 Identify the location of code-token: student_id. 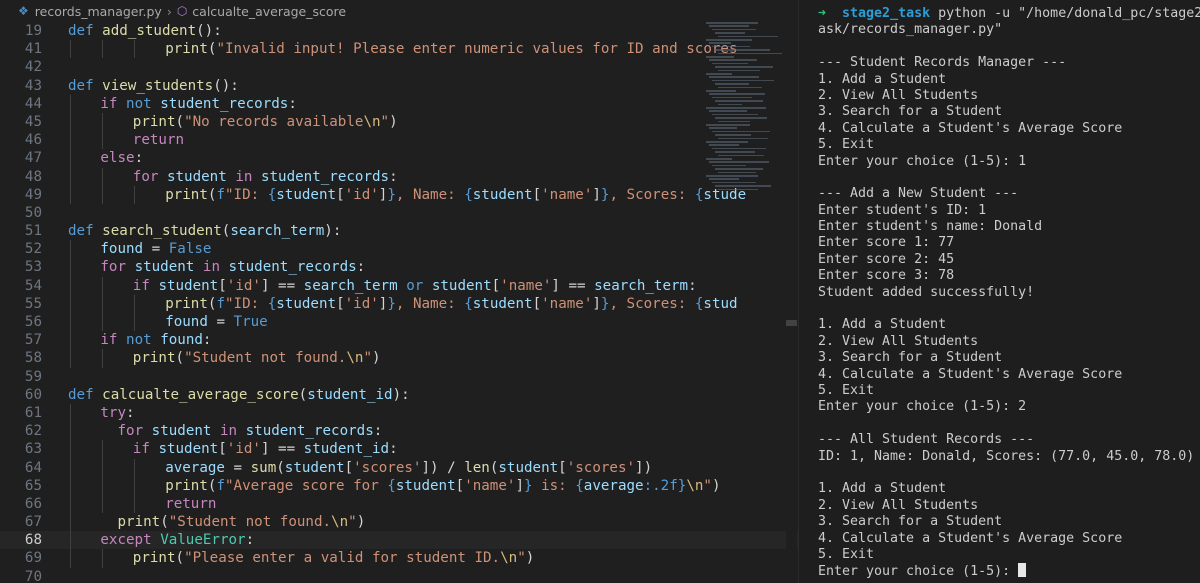
(346, 449).